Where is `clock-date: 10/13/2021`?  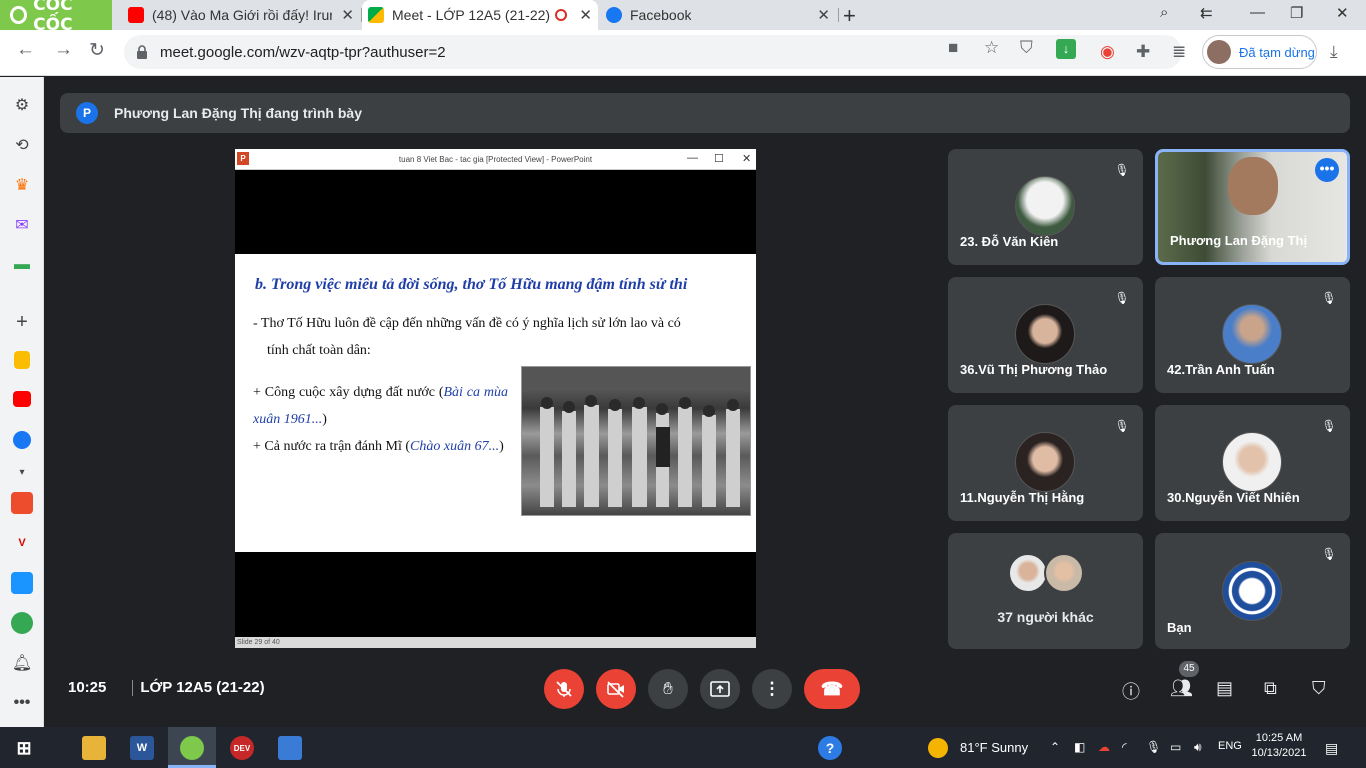
clock-date: 10/13/2021 is located at coordinates (1279, 753).